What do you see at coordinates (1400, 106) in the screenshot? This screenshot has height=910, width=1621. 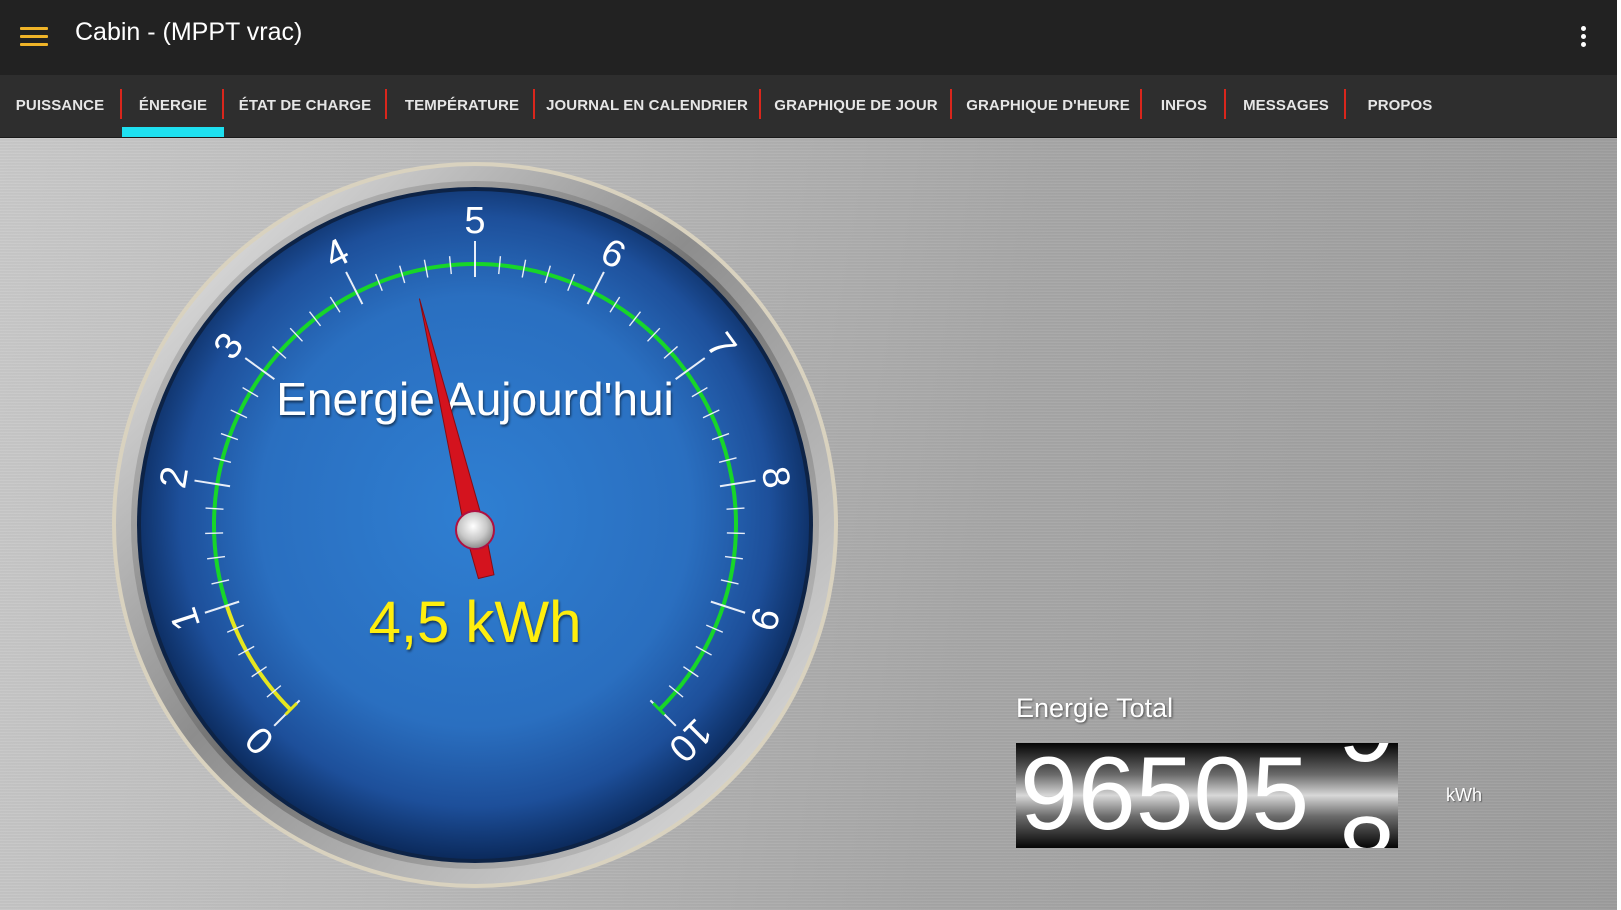 I see `tab-propos: PROPOS` at bounding box center [1400, 106].